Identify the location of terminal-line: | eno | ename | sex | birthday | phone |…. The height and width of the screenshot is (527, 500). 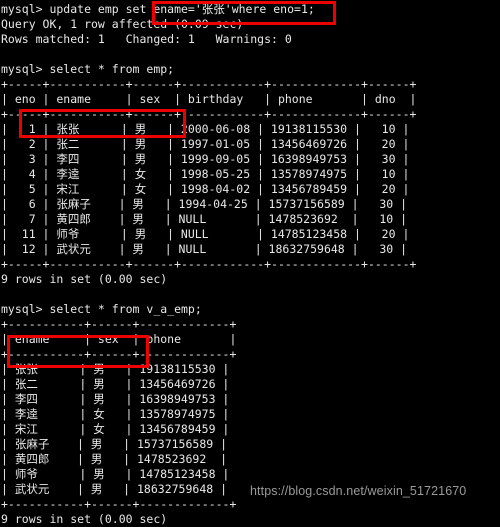
(209, 99).